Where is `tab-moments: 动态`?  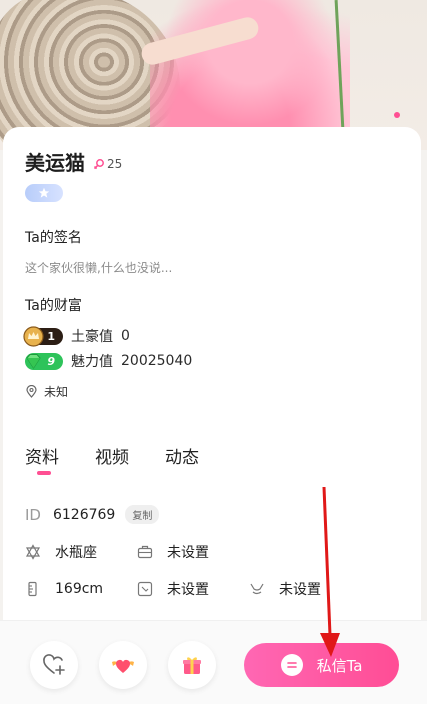
tab-moments: 动态 is located at coordinates (182, 455).